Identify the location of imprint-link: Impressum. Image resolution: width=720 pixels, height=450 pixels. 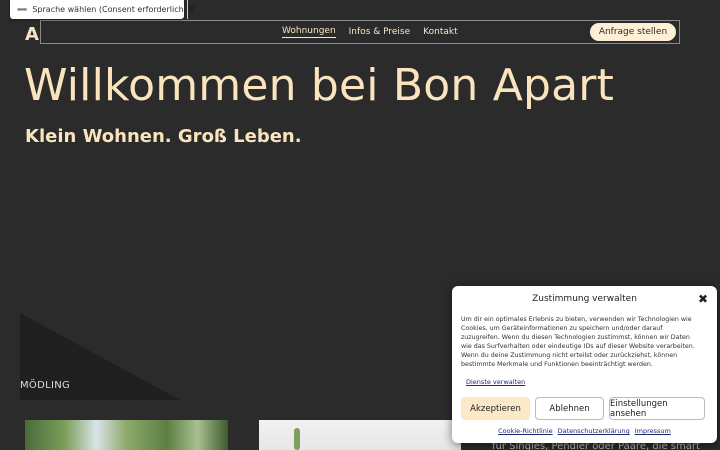
(653, 431).